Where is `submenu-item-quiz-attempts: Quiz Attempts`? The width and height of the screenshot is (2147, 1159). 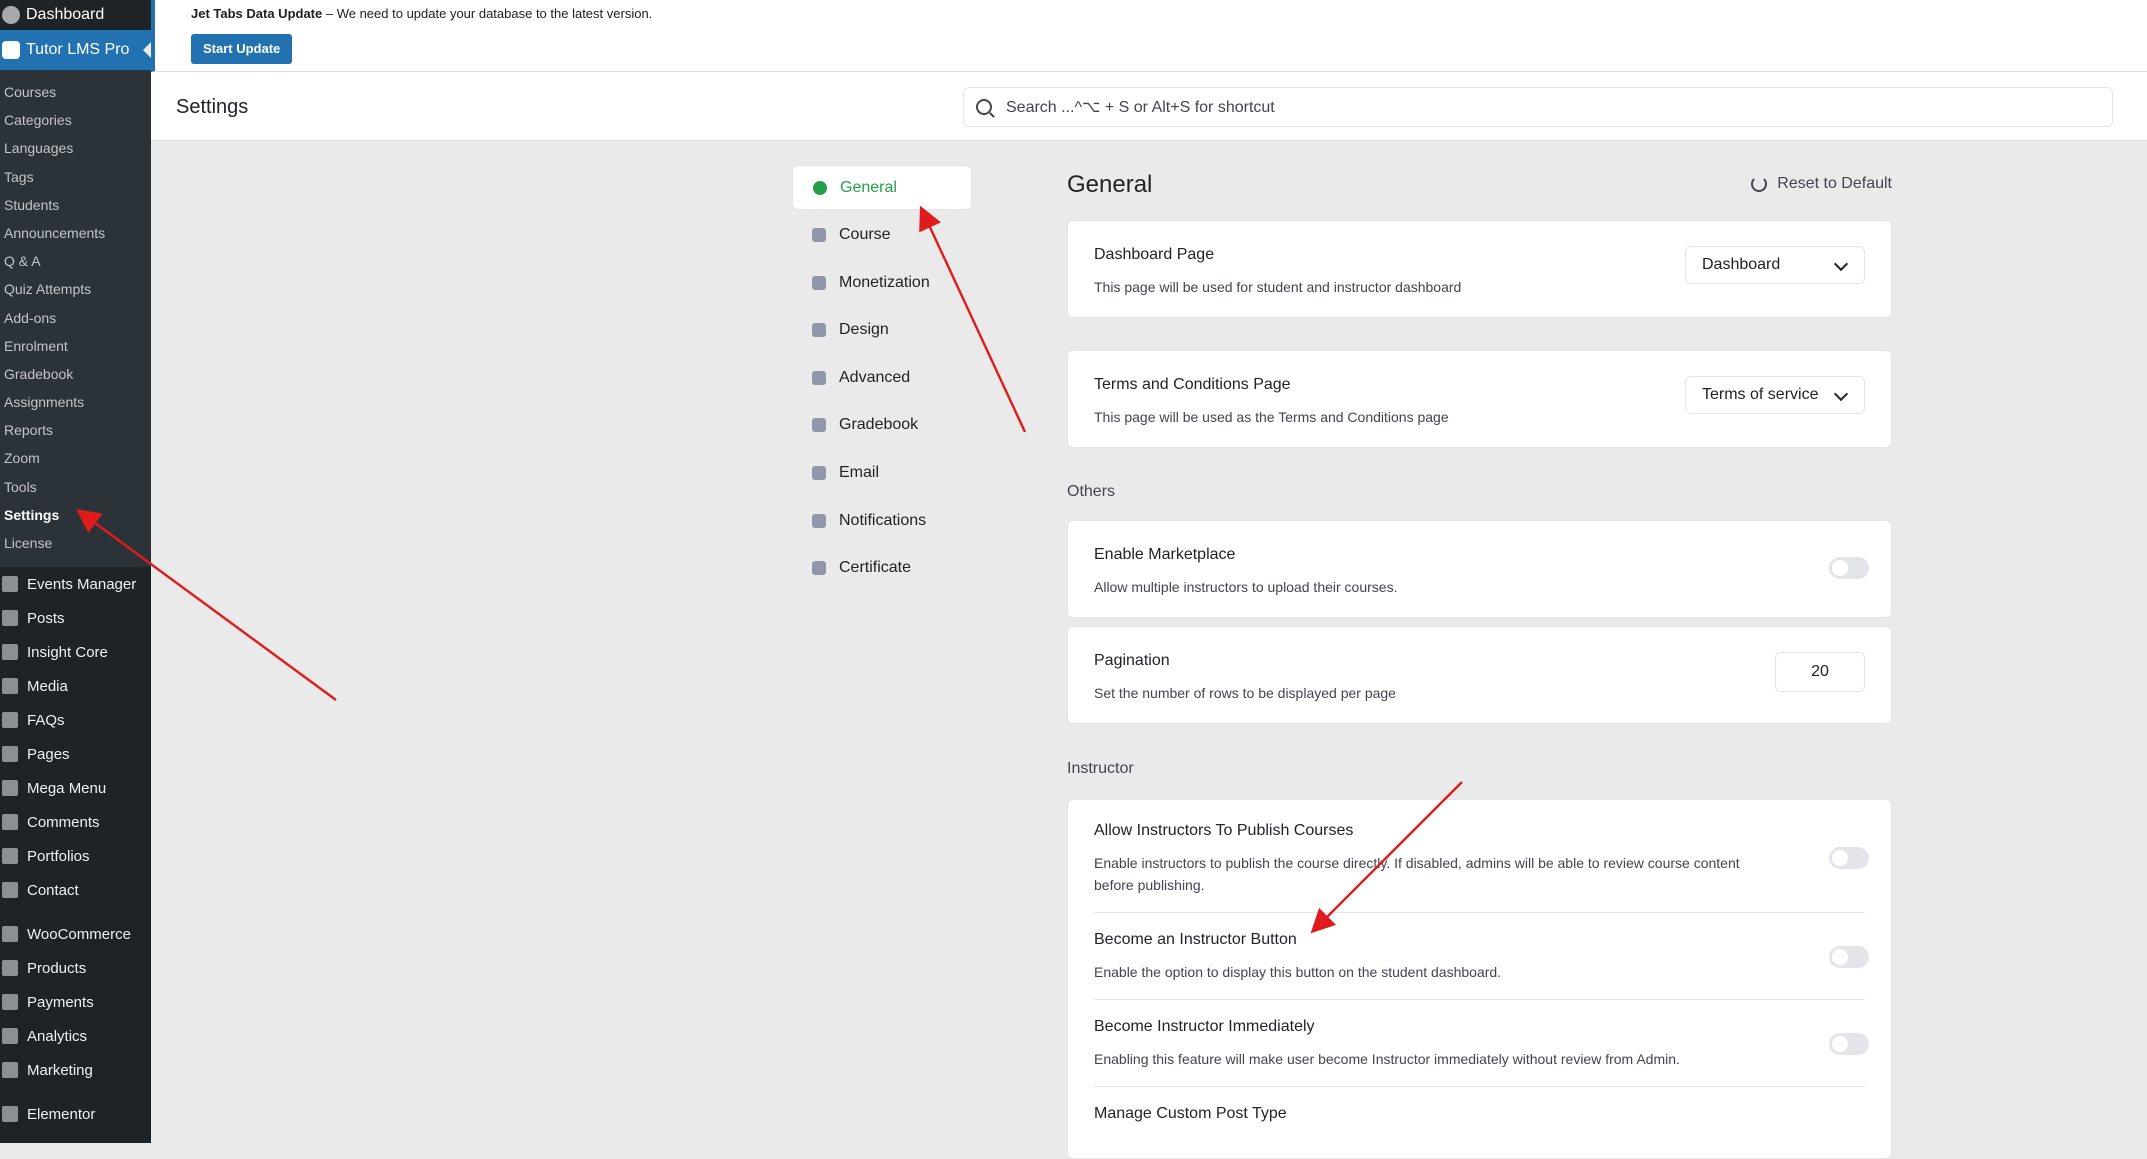 submenu-item-quiz-attempts: Quiz Attempts is located at coordinates (75, 289).